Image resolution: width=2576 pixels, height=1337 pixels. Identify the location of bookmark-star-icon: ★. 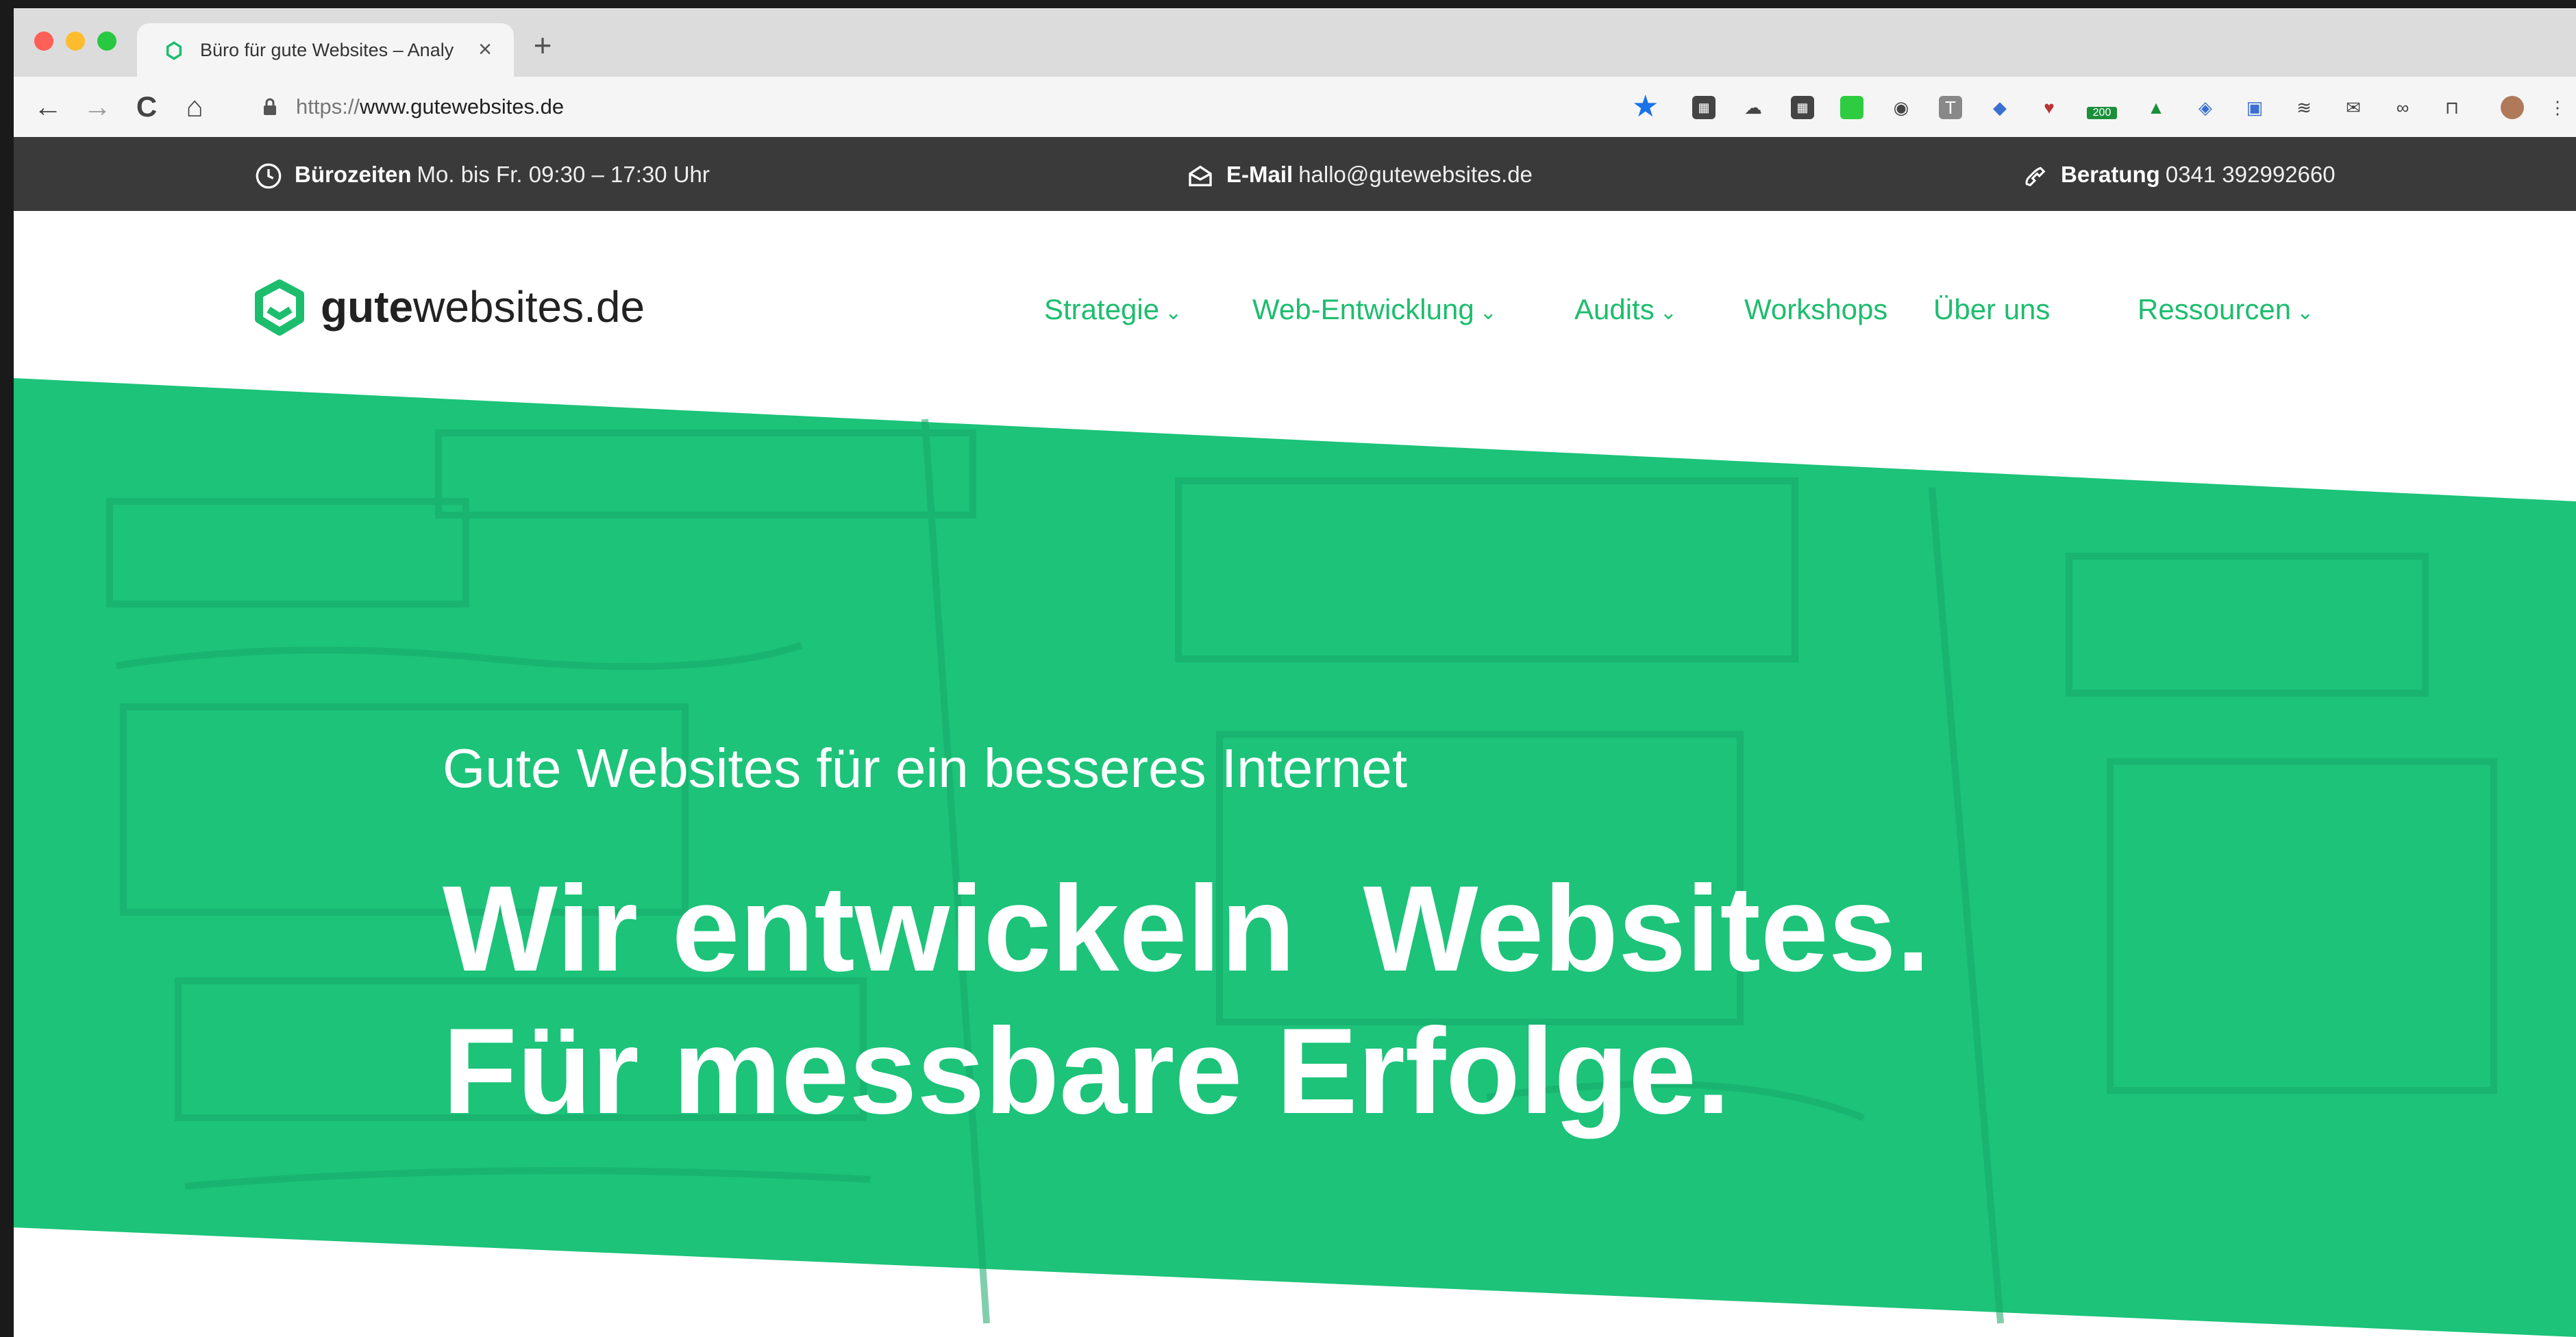
(1645, 106).